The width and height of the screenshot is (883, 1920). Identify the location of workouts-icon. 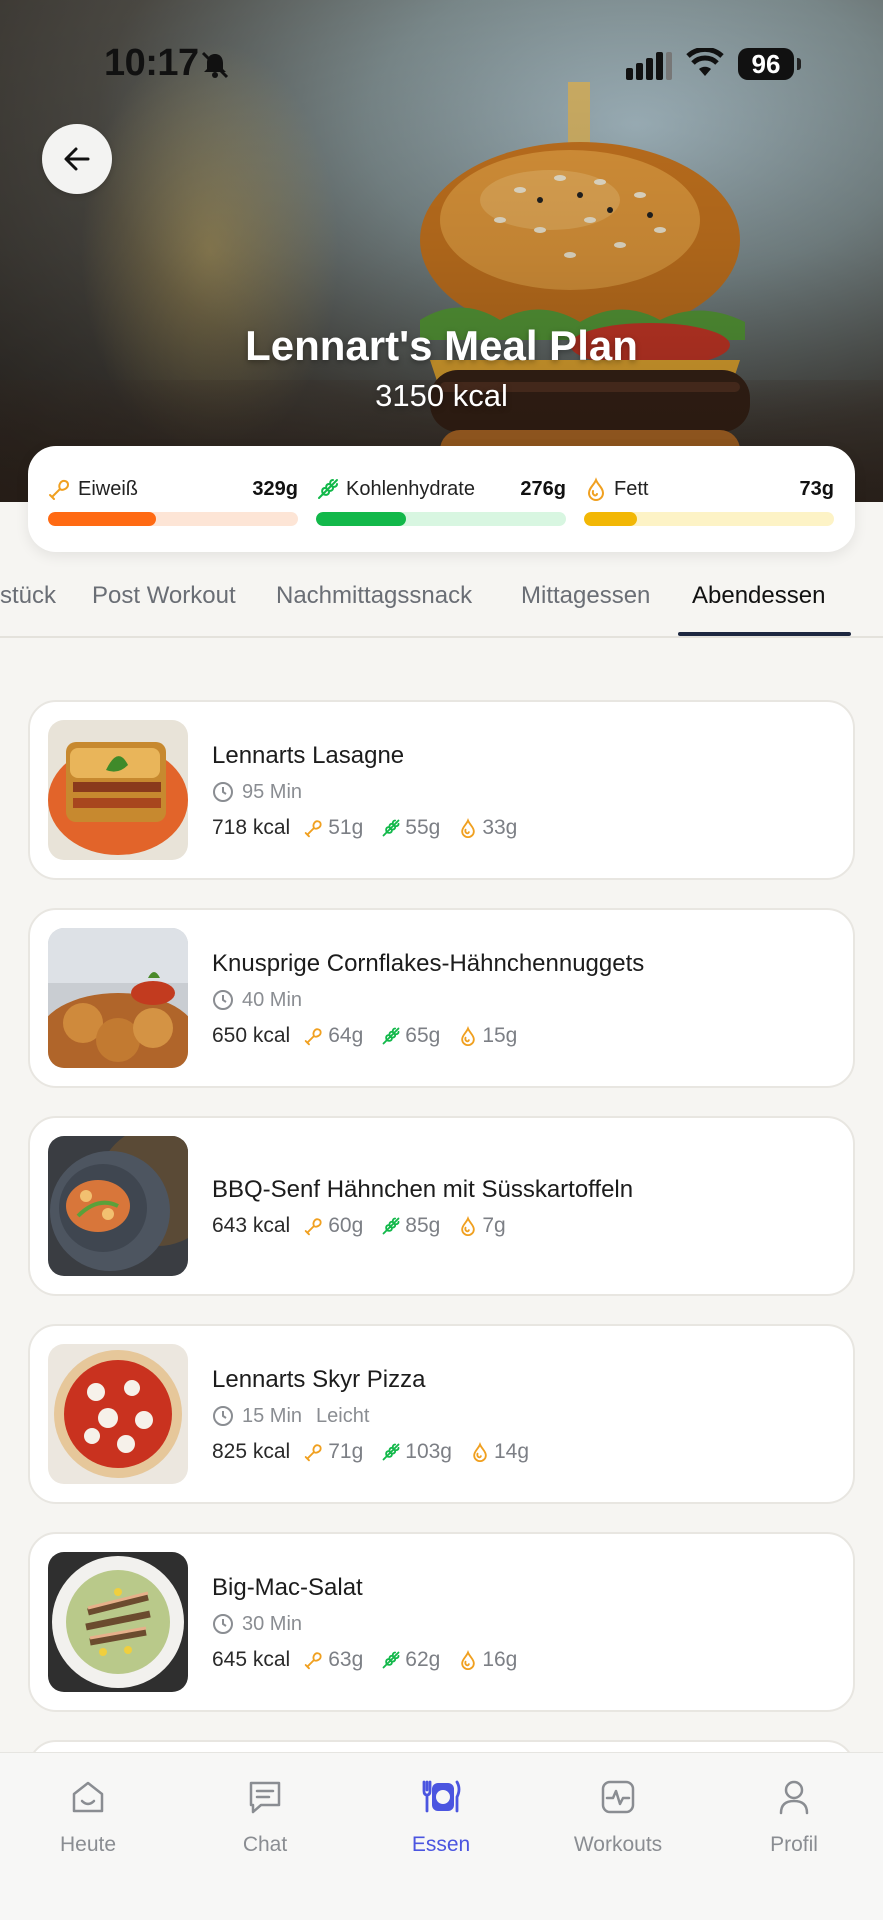
(618, 1797).